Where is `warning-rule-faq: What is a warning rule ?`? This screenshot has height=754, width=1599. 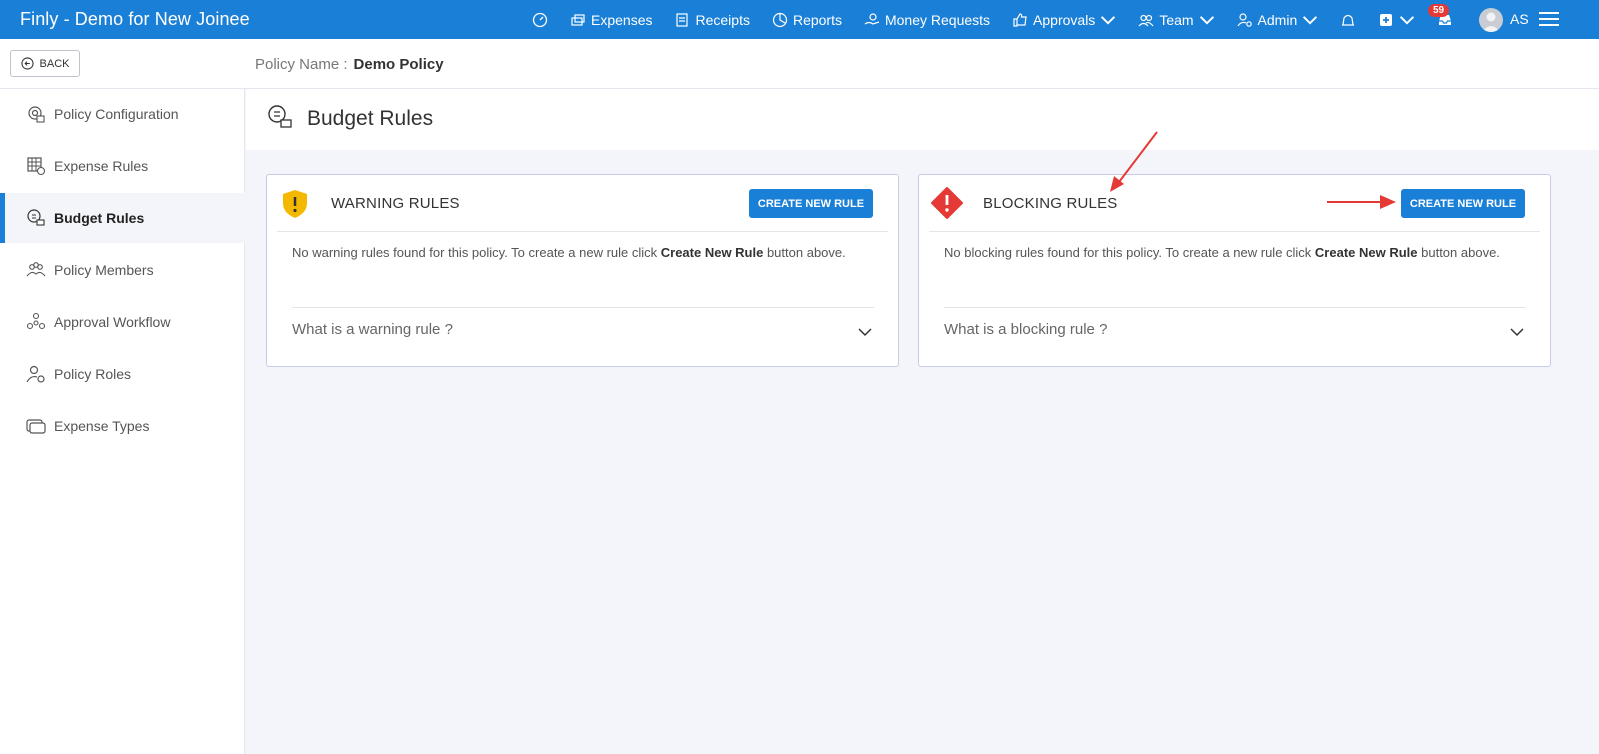
warning-rule-faq: What is a warning rule ? is located at coordinates (372, 329).